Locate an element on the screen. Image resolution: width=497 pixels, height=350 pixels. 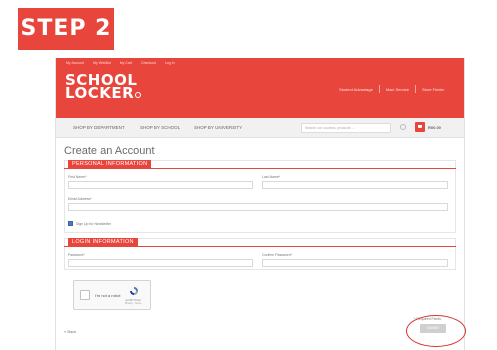
password-label: Password* is located at coordinates (76, 255).